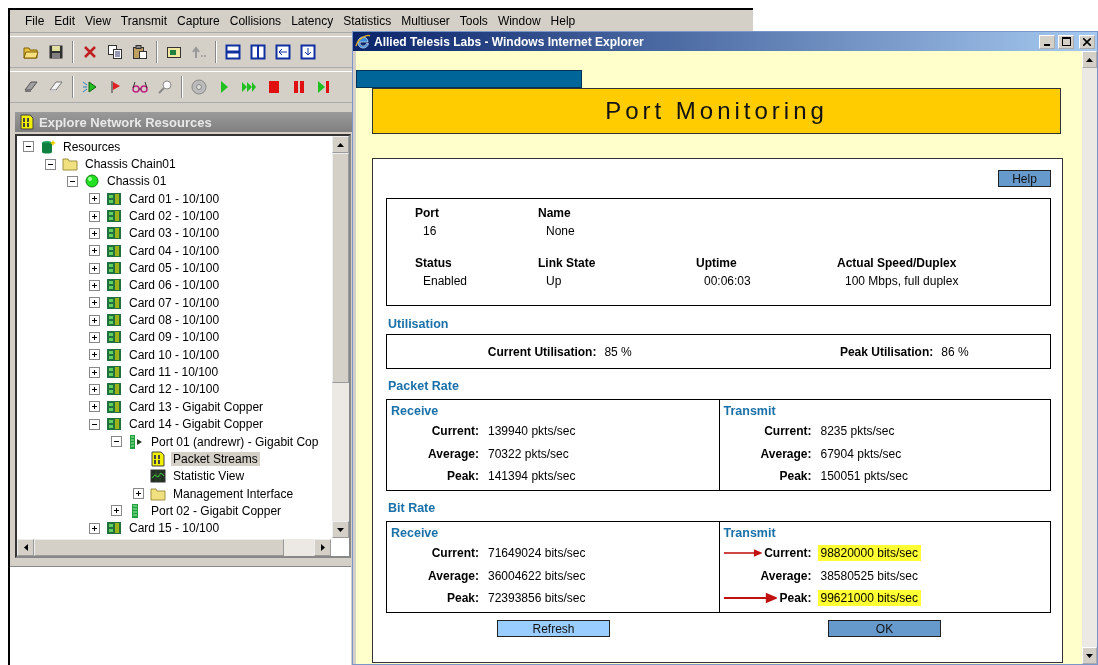 The width and height of the screenshot is (1098, 665). I want to click on menu-item: Help, so click(563, 21).